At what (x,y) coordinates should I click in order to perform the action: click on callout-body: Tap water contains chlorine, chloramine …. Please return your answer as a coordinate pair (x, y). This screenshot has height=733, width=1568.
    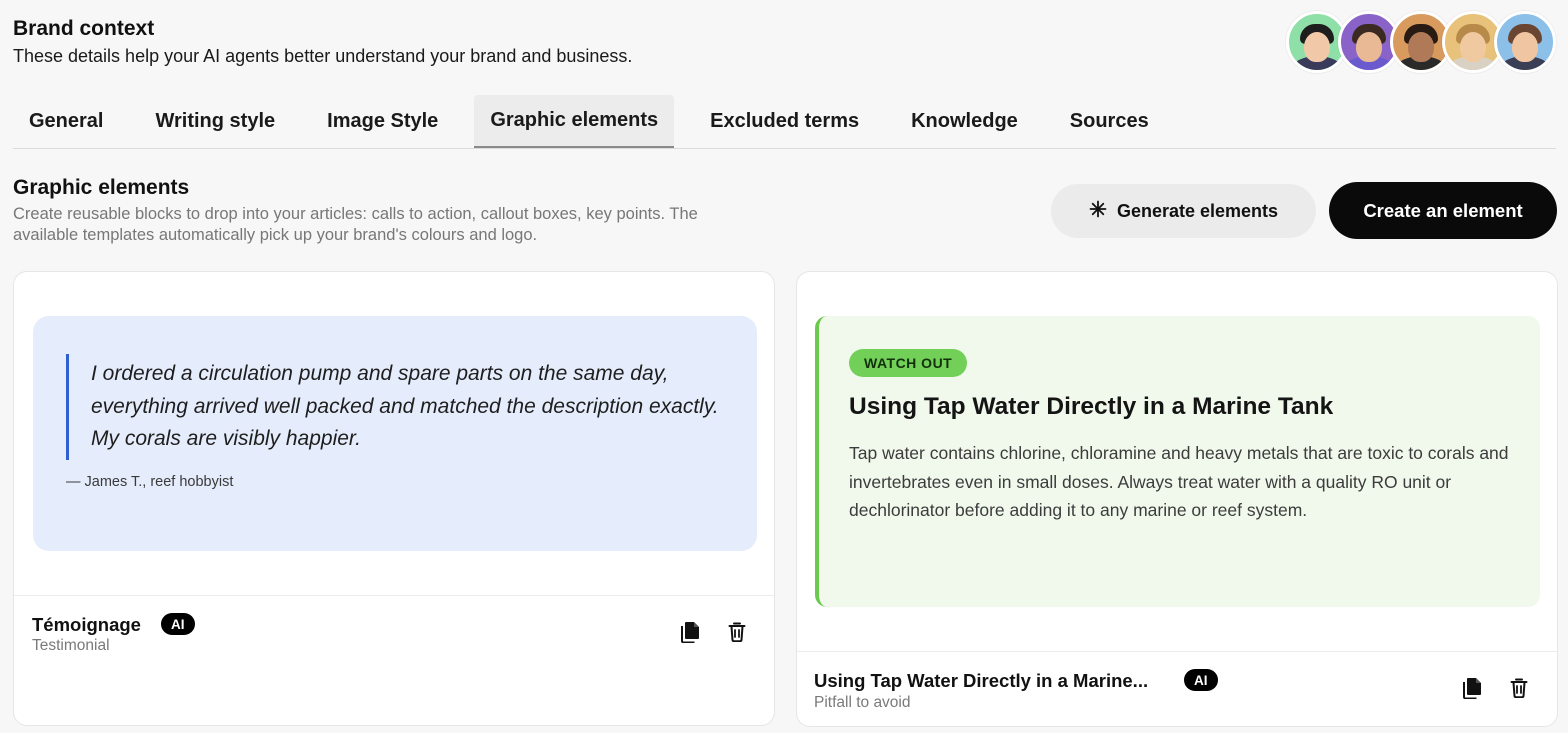
    Looking at the image, I should click on (1179, 482).